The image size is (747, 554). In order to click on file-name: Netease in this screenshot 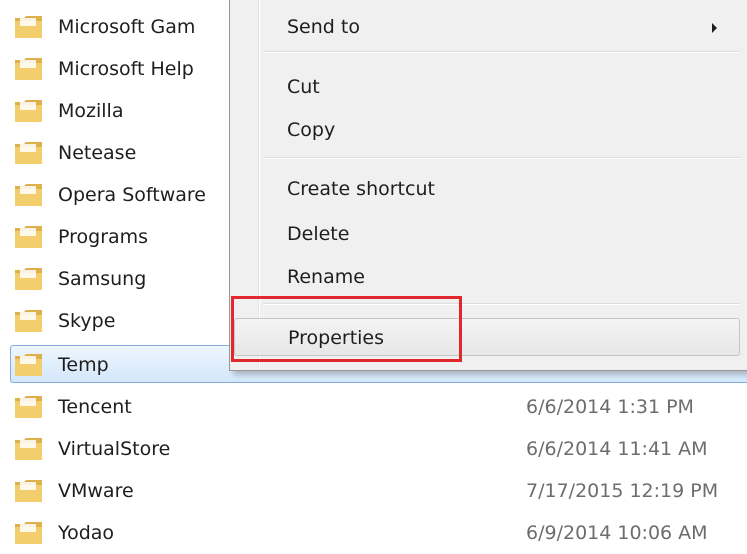, I will do `click(97, 153)`.